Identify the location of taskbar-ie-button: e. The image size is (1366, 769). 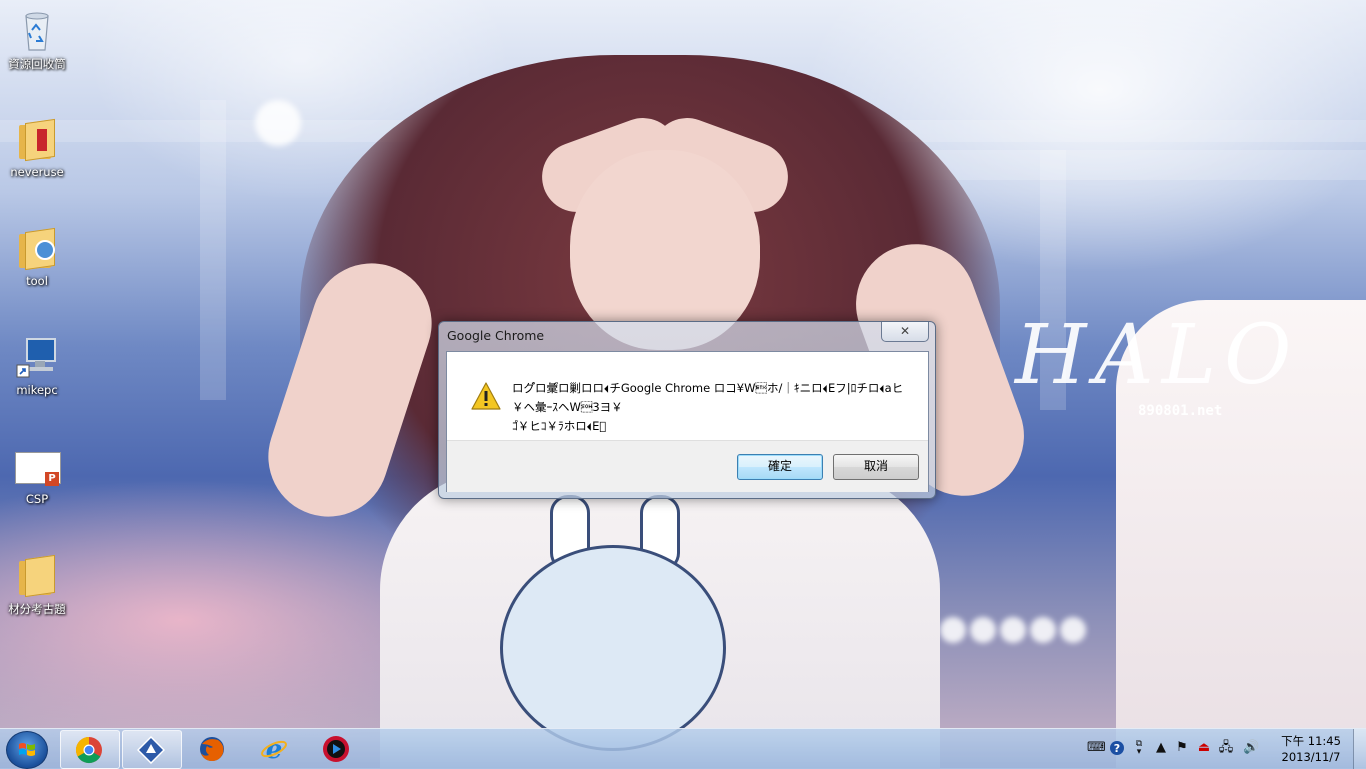
(275, 748).